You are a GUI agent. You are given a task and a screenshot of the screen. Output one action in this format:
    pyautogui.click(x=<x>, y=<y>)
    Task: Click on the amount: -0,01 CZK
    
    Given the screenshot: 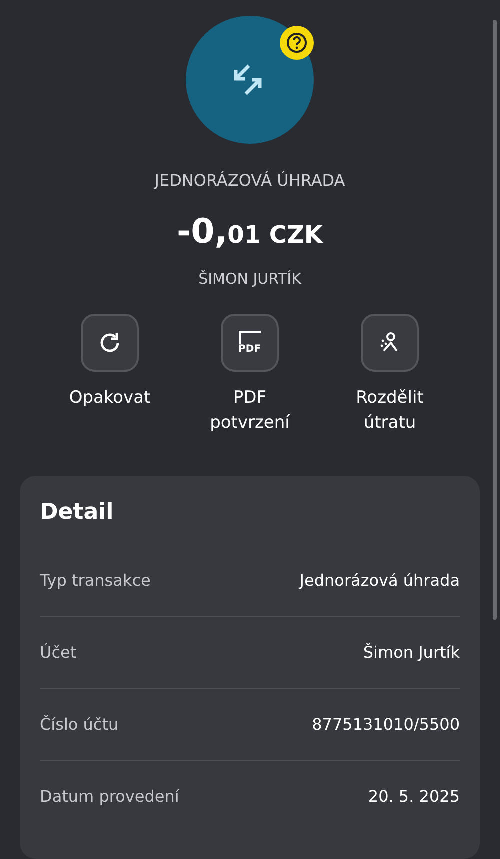 What is the action you would take?
    pyautogui.click(x=250, y=232)
    